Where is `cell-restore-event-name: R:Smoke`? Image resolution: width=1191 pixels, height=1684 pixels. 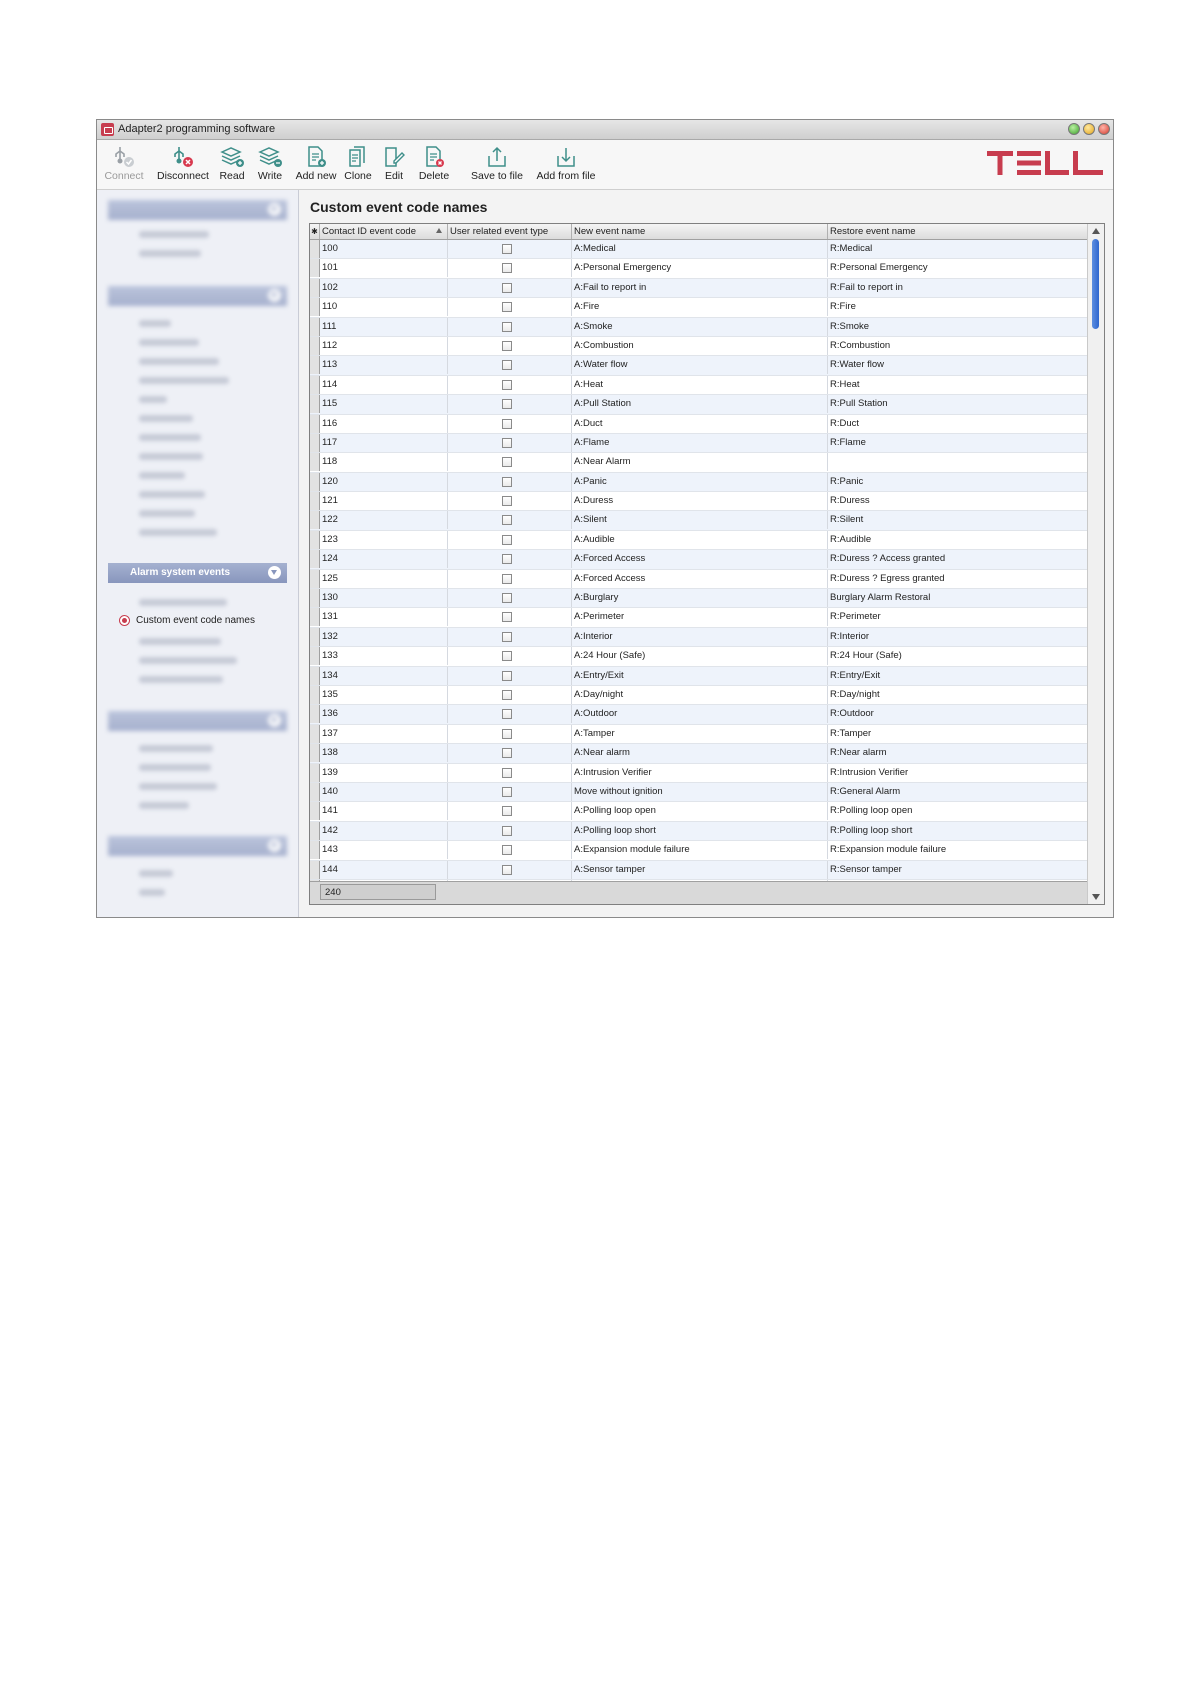 cell-restore-event-name: R:Smoke is located at coordinates (958, 327).